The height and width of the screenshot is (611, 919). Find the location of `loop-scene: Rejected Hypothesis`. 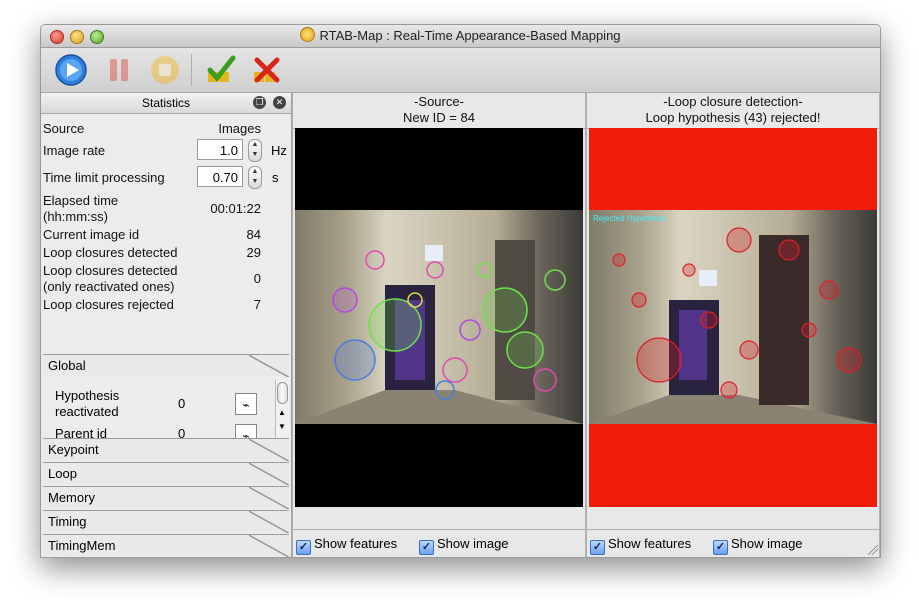

loop-scene: Rejected Hypothesis is located at coordinates (733, 319).